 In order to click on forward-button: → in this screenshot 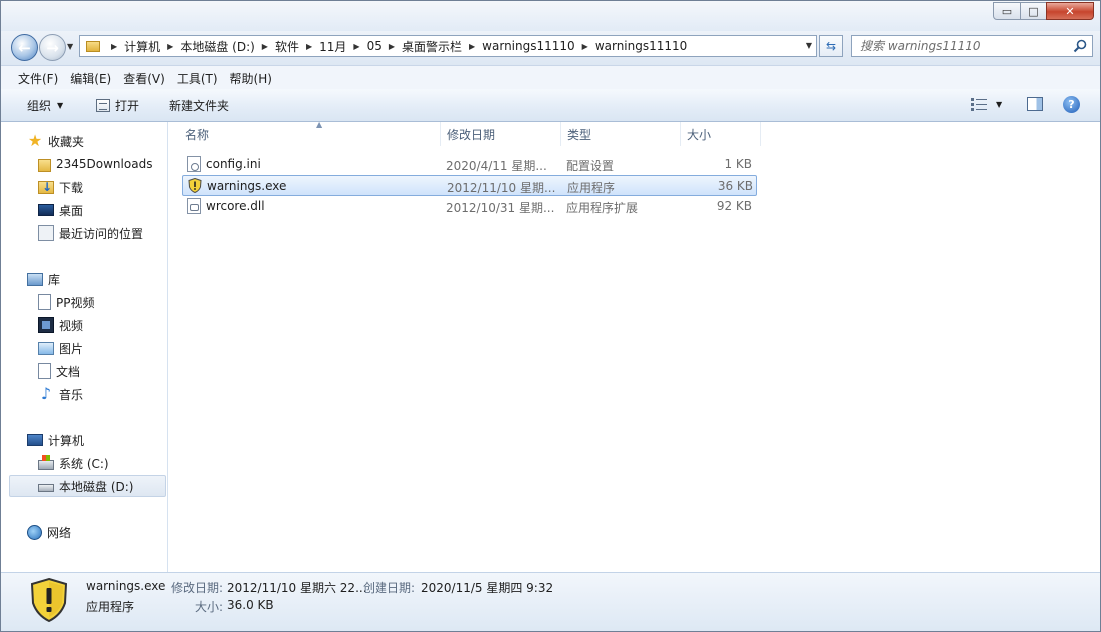, I will do `click(52, 47)`.